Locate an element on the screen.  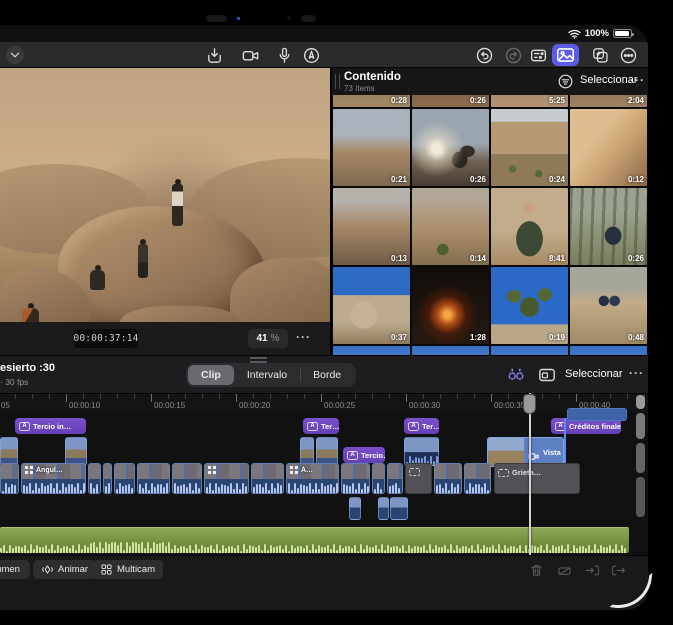
redo-button is located at coordinates (513, 55).